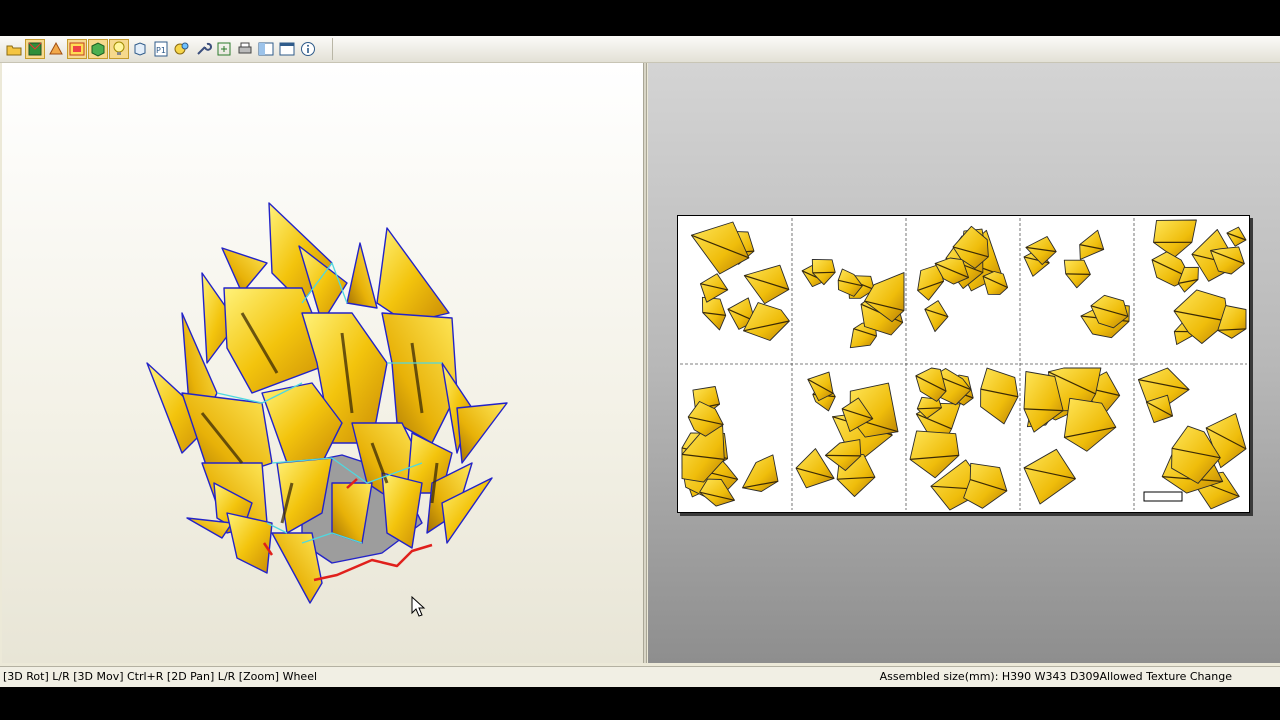 This screenshot has height=720, width=1280. I want to click on 3d-cube-icon, so click(140, 49).